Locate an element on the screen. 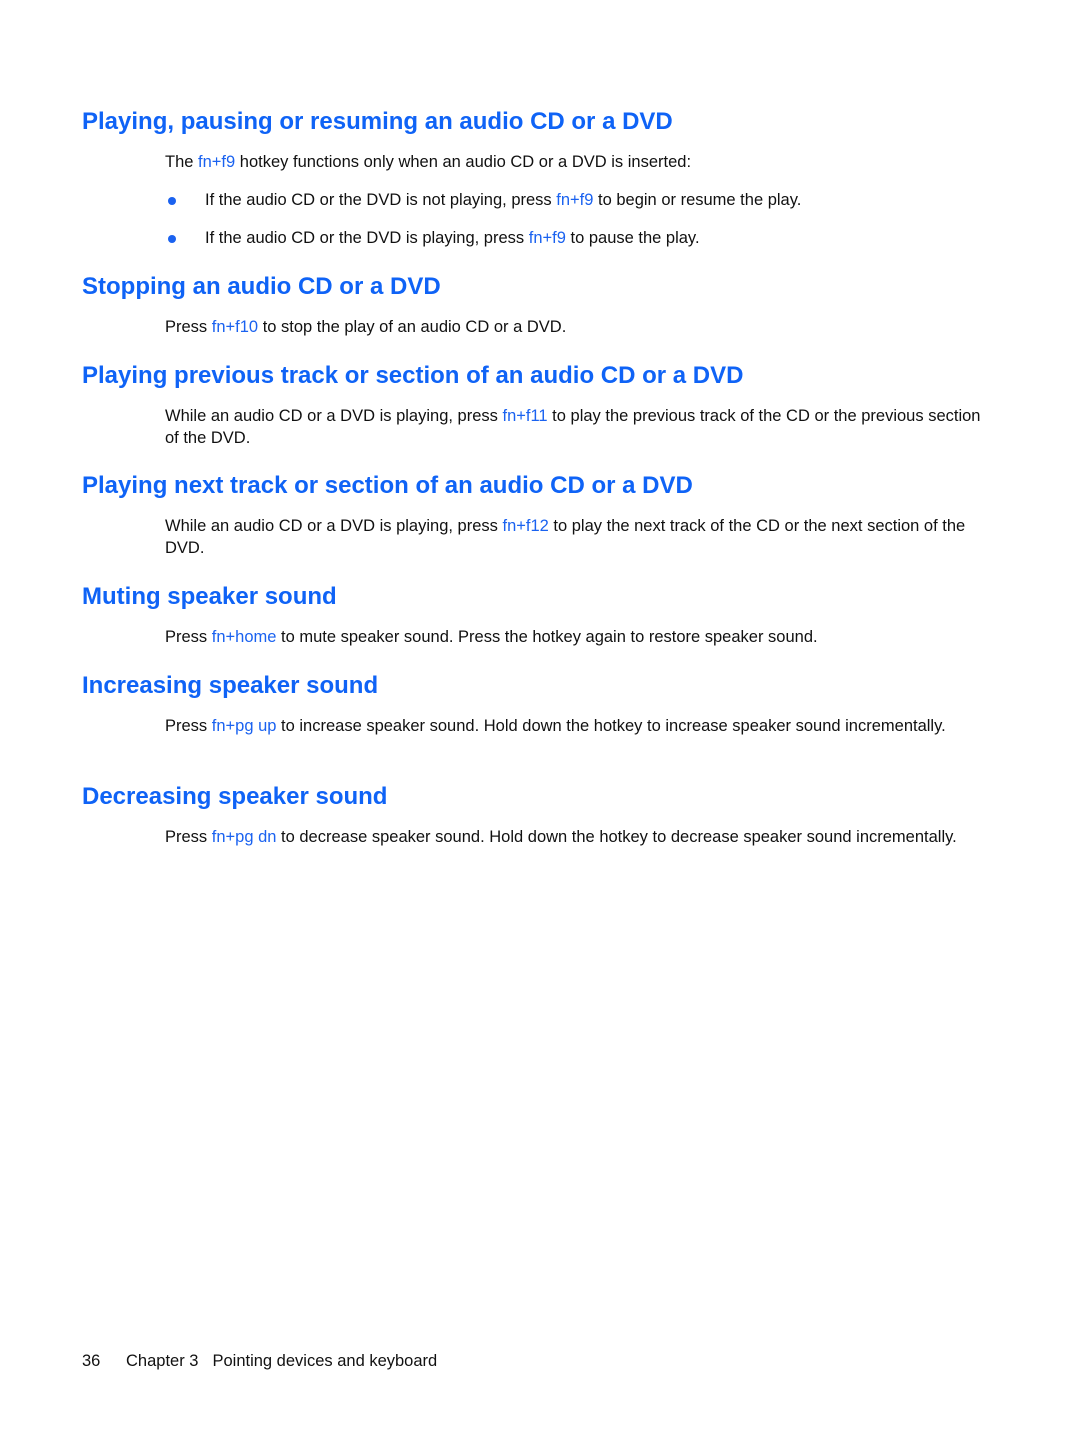 This screenshot has width=1080, height=1437. page-footer: 36 Chapter 3 Pointing devices and keyboard is located at coordinates (259, 1361).